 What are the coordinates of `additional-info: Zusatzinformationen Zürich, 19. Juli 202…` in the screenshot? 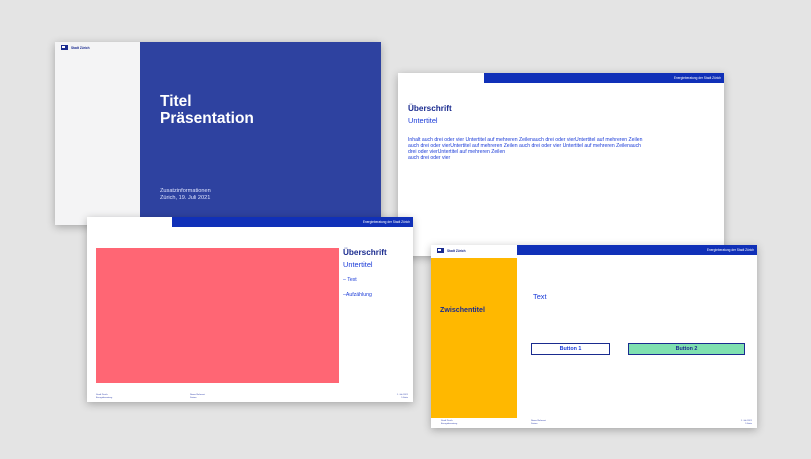 It's located at (185, 195).